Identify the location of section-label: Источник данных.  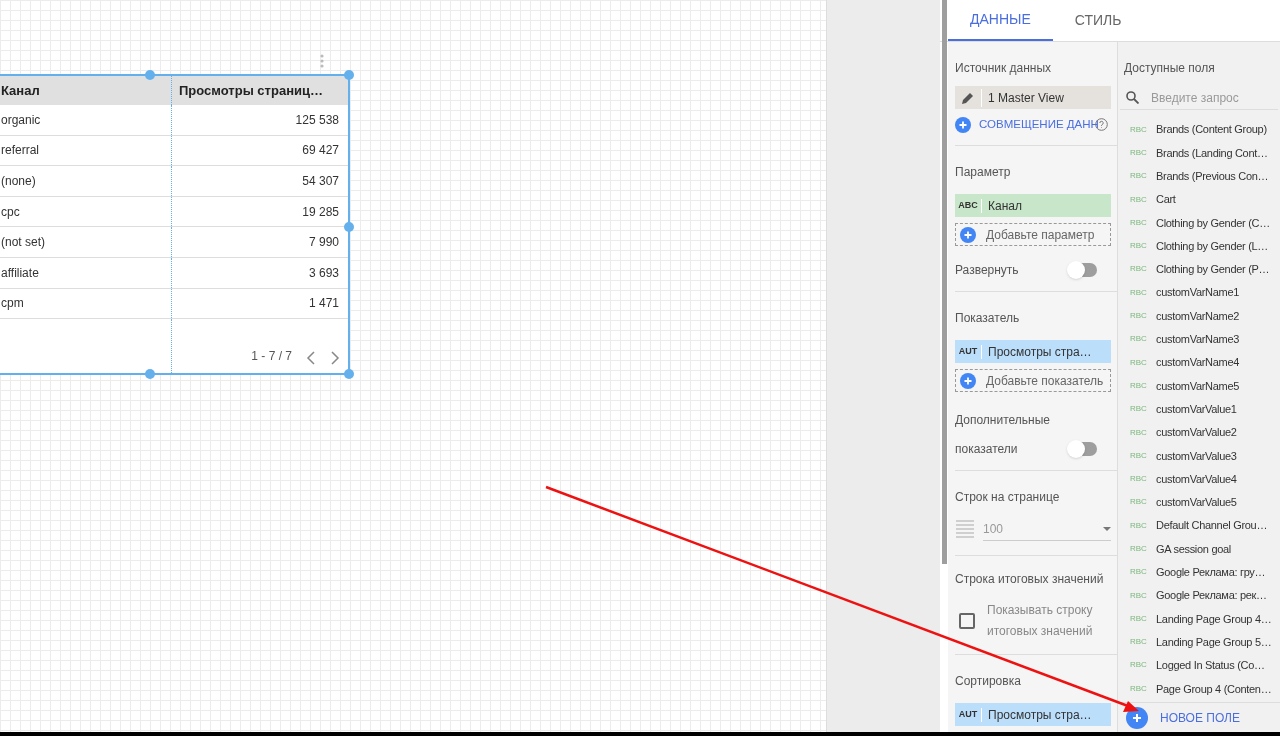
(1004, 68).